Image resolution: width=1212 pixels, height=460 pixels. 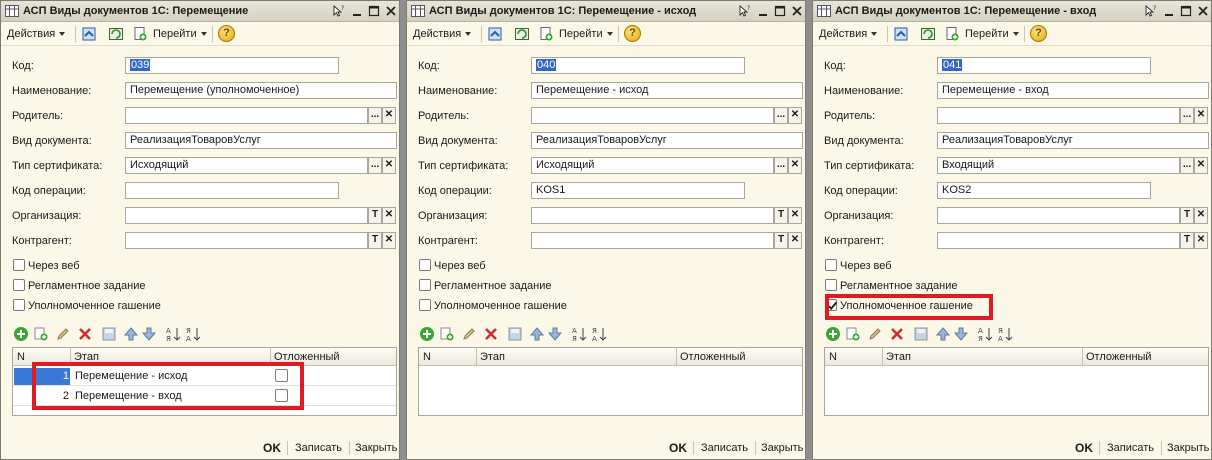 I want to click on title-bar: АСП Виды документов 1С: Перемещение ?, so click(x=200, y=11).